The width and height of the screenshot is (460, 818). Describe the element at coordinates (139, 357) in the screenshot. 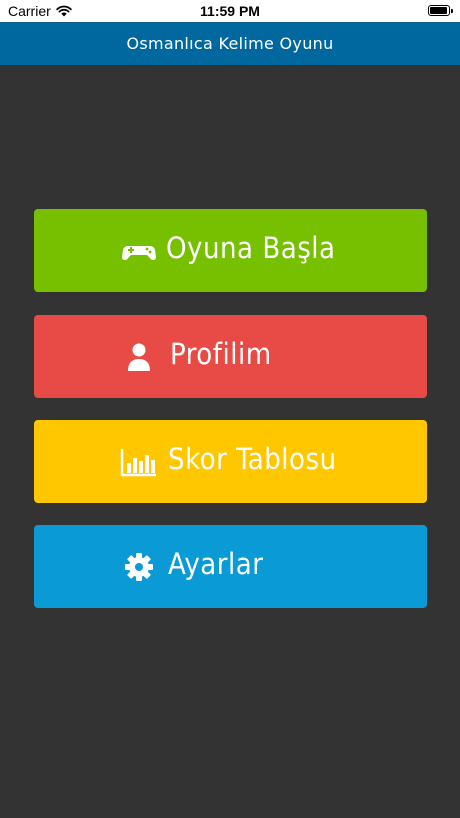

I see `user-icon` at that location.